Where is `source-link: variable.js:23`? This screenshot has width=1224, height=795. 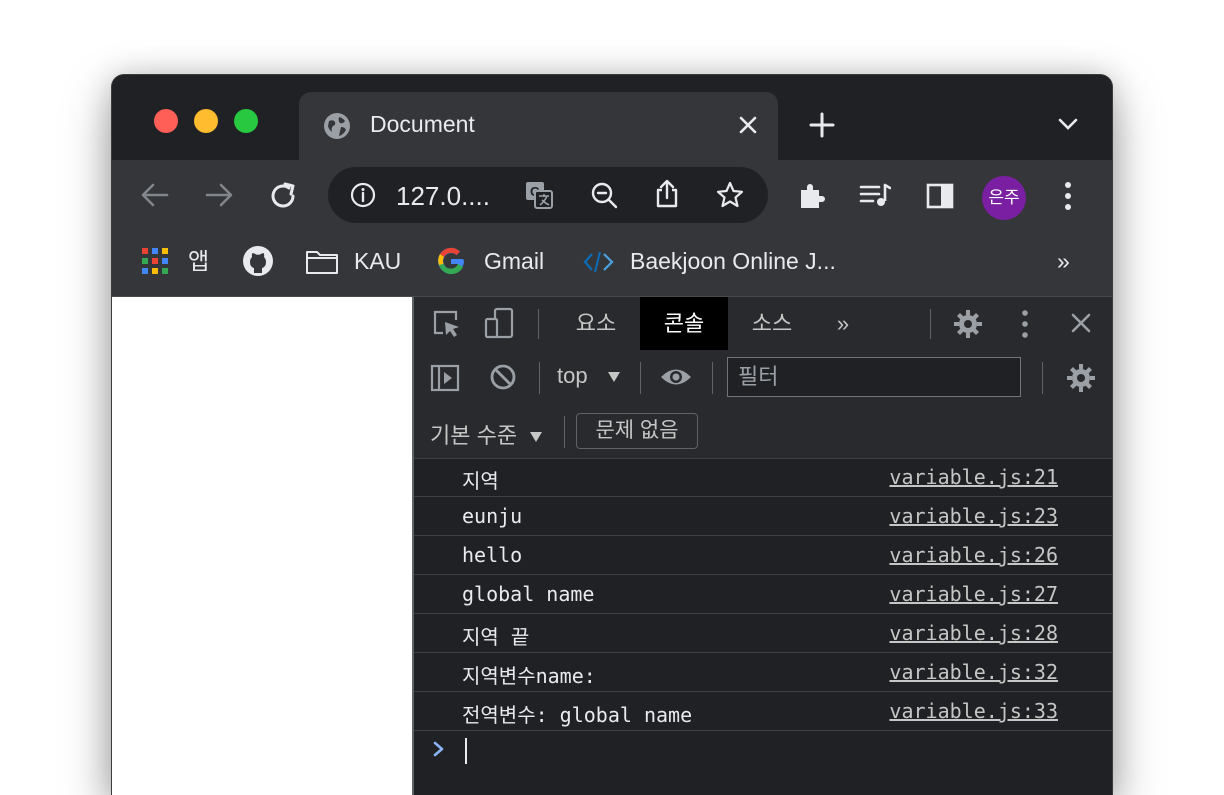 source-link: variable.js:23 is located at coordinates (973, 516).